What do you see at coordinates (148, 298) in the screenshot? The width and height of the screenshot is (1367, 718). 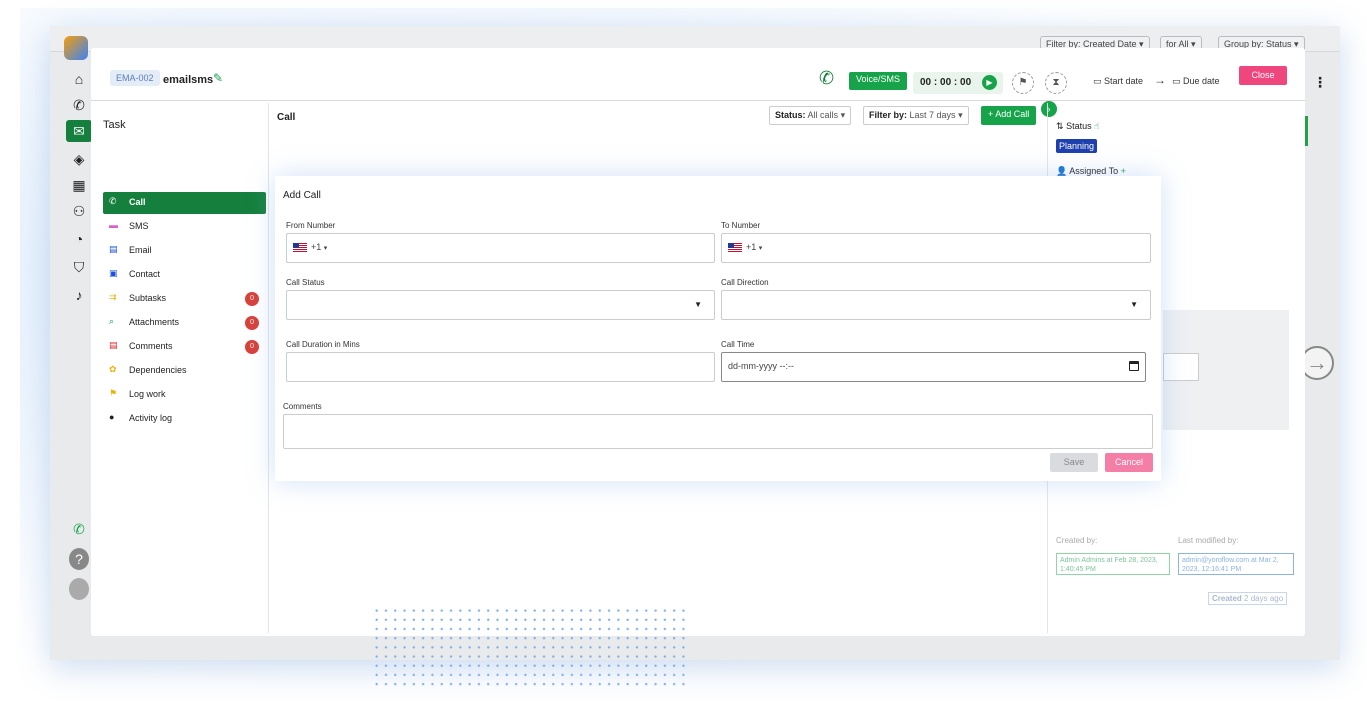 I see `nav-label: Subtasks` at bounding box center [148, 298].